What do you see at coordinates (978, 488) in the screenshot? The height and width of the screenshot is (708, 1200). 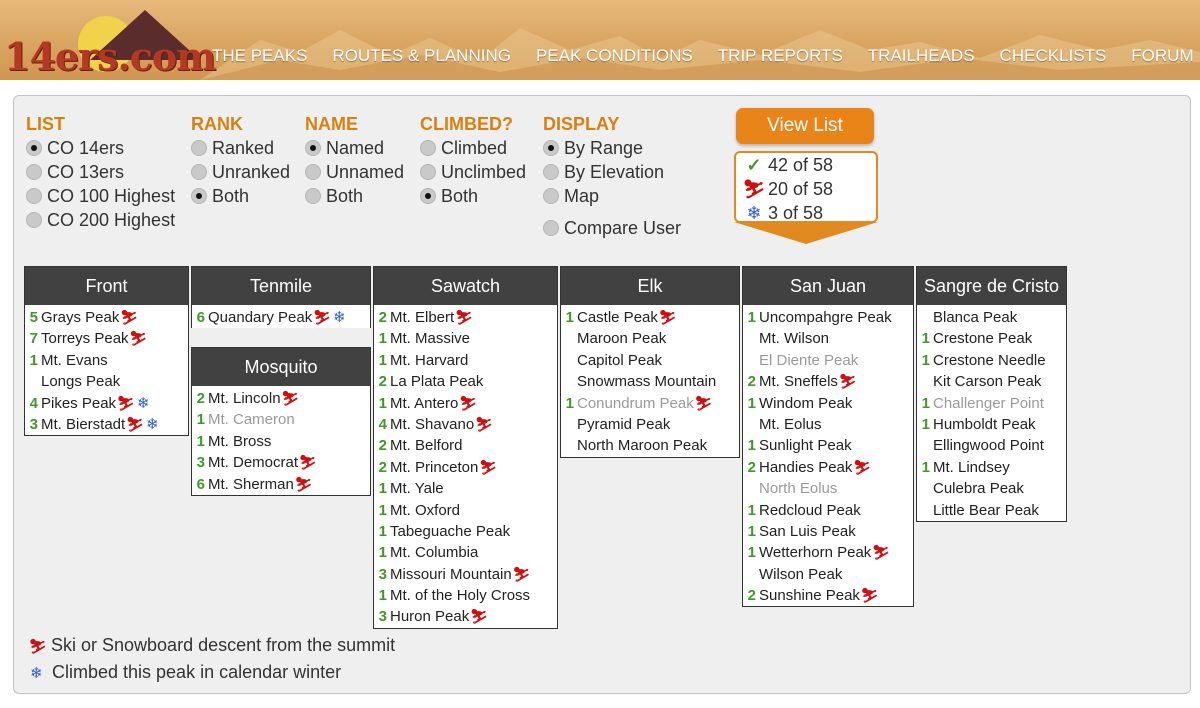 I see `peak-name-link: Culebra Peak` at bounding box center [978, 488].